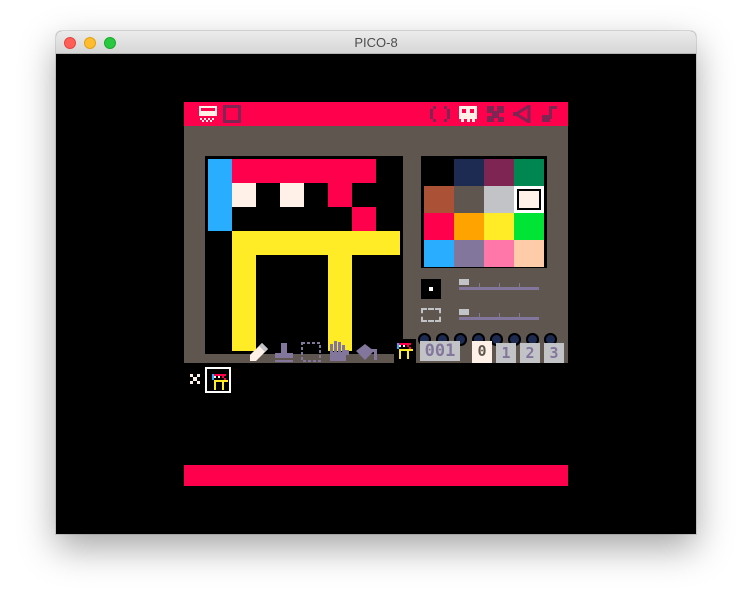 Image resolution: width=752 pixels, height=614 pixels. What do you see at coordinates (284, 352) in the screenshot?
I see `stamp-icon` at bounding box center [284, 352].